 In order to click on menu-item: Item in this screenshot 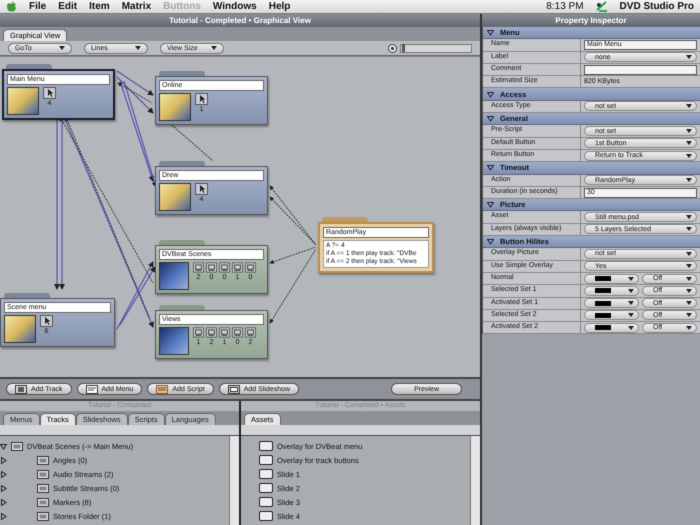, I will do `click(99, 6)`.